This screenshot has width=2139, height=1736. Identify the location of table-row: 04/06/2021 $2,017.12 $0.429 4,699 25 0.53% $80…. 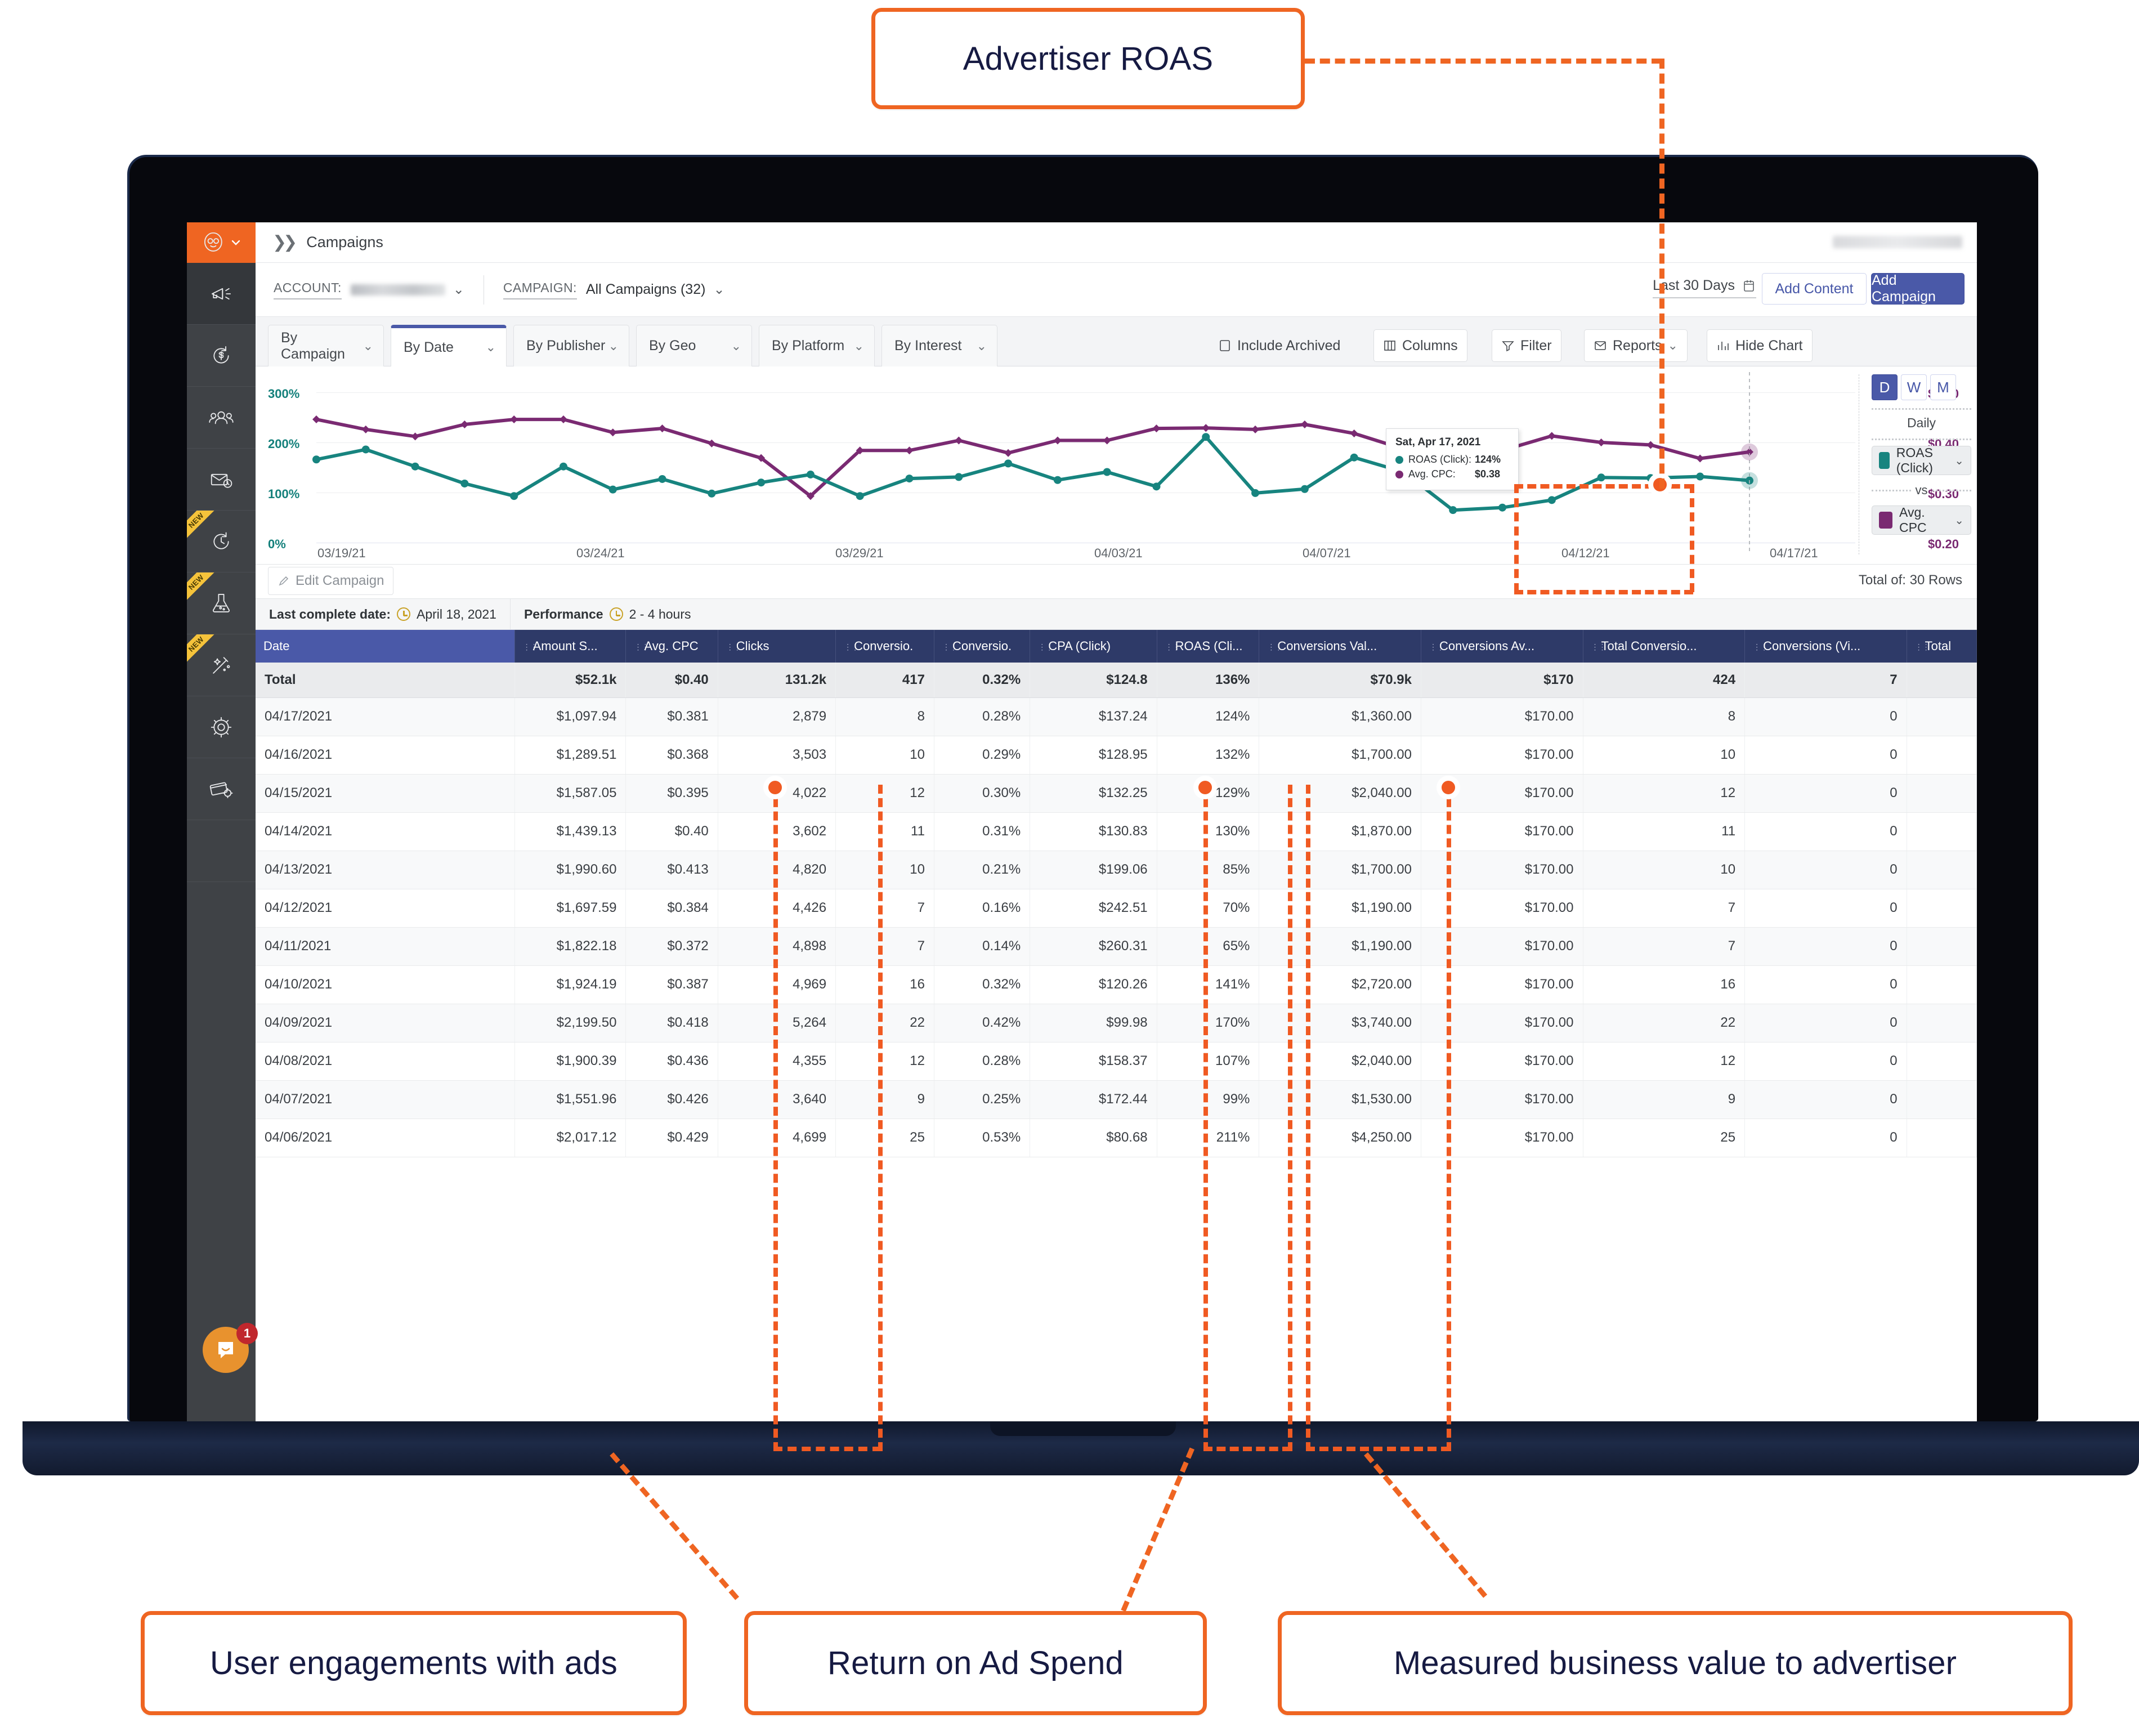
(1116, 1137).